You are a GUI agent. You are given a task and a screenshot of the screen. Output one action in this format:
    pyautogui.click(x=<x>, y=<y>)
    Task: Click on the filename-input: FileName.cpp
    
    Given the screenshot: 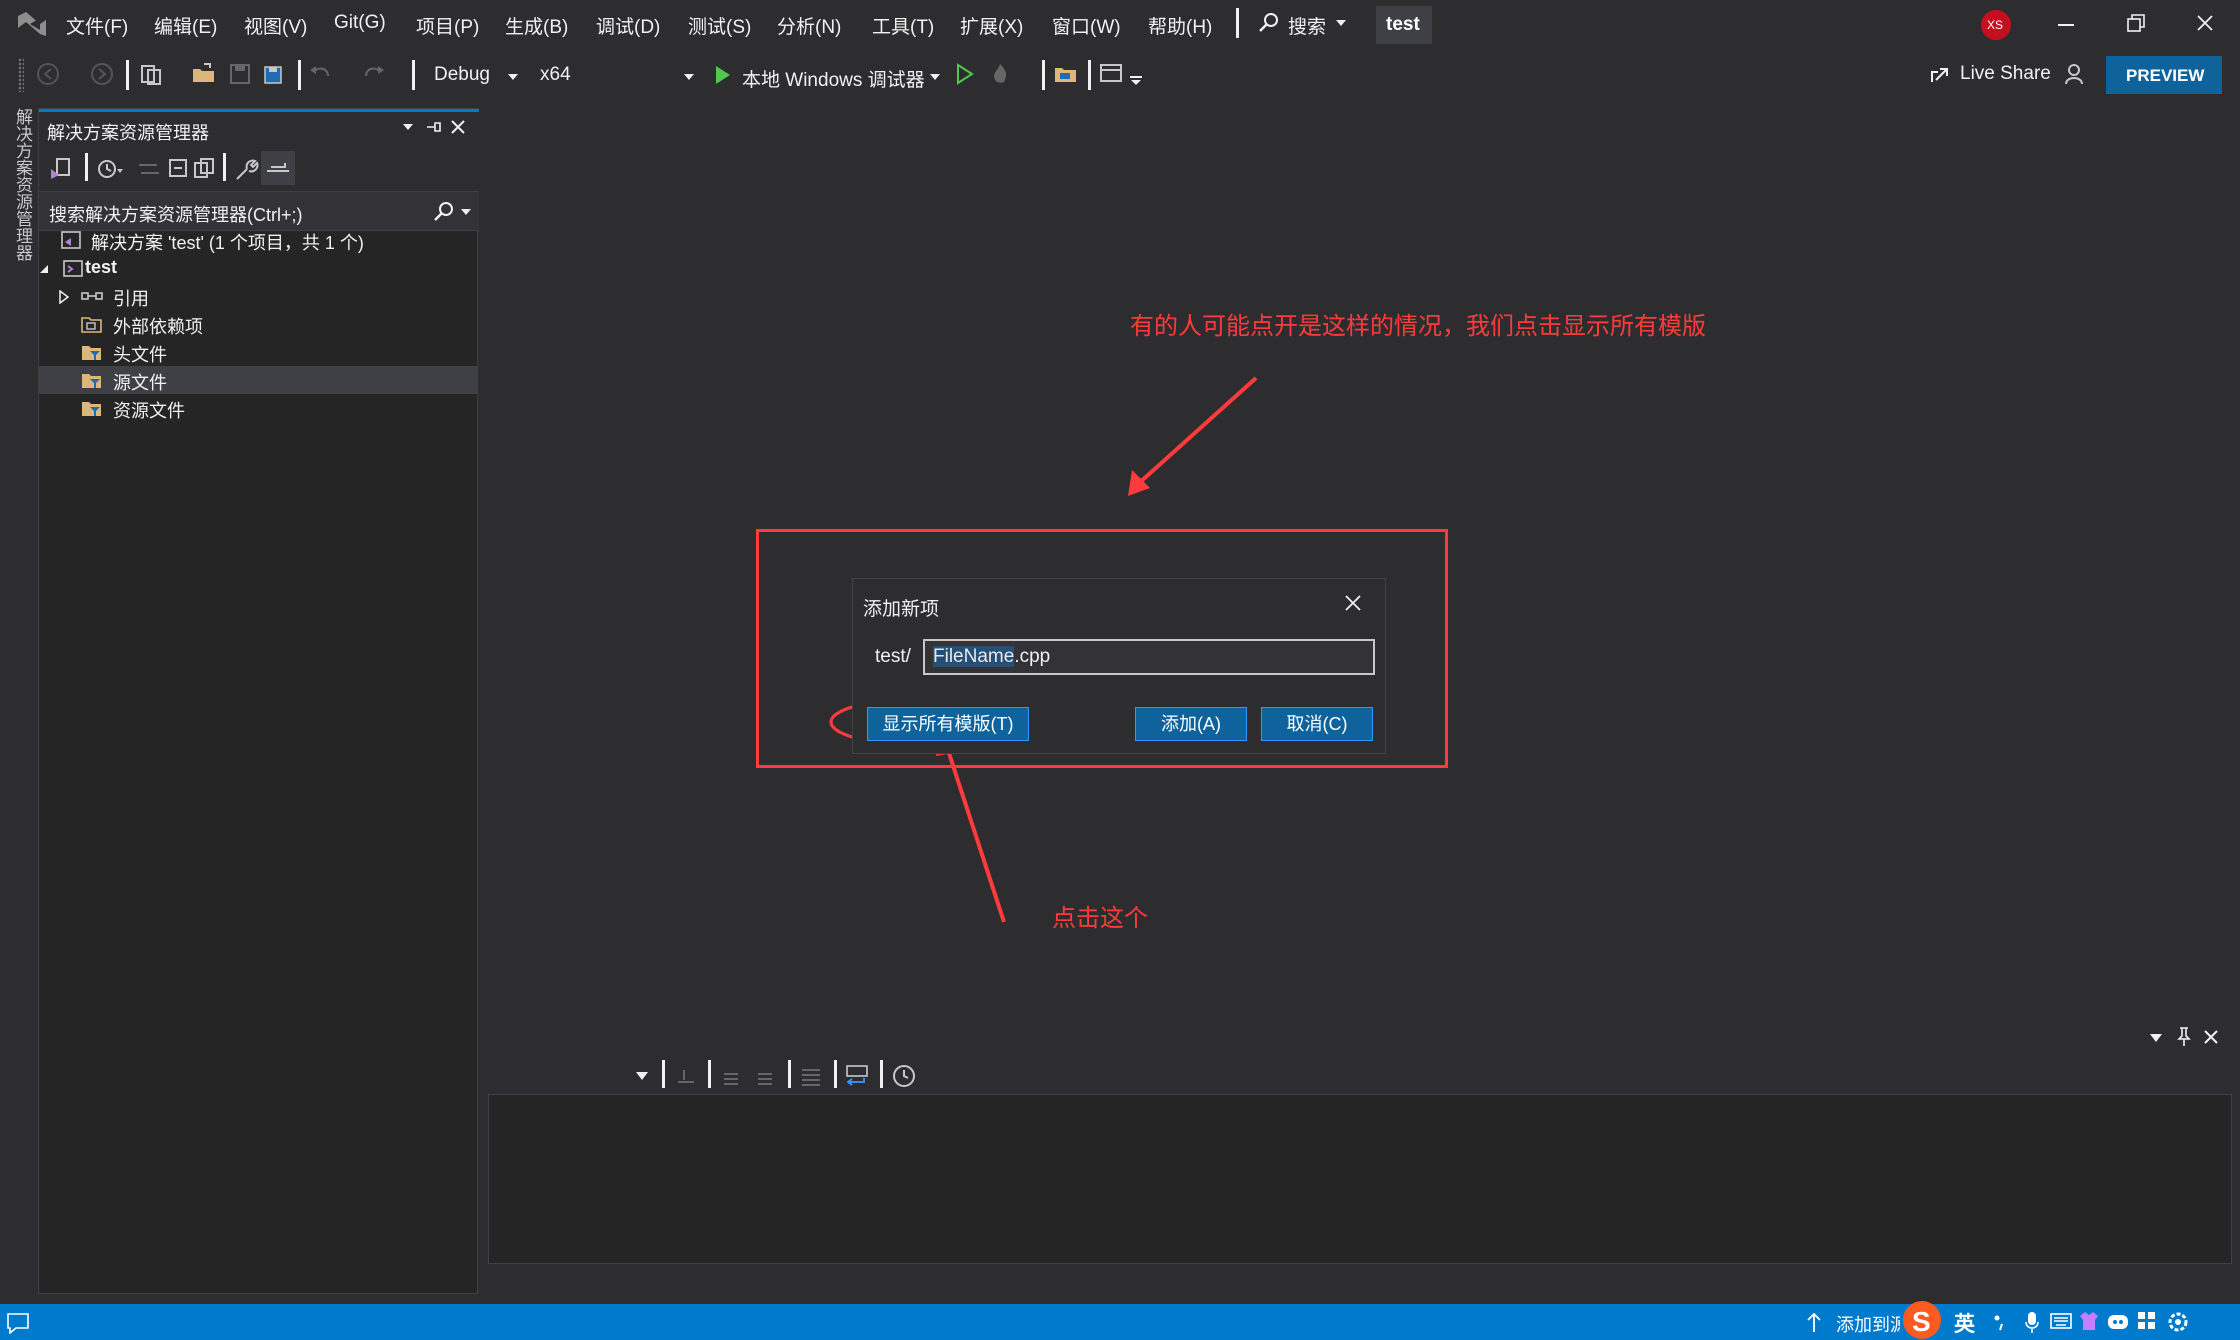 What is the action you would take?
    pyautogui.click(x=1149, y=657)
    